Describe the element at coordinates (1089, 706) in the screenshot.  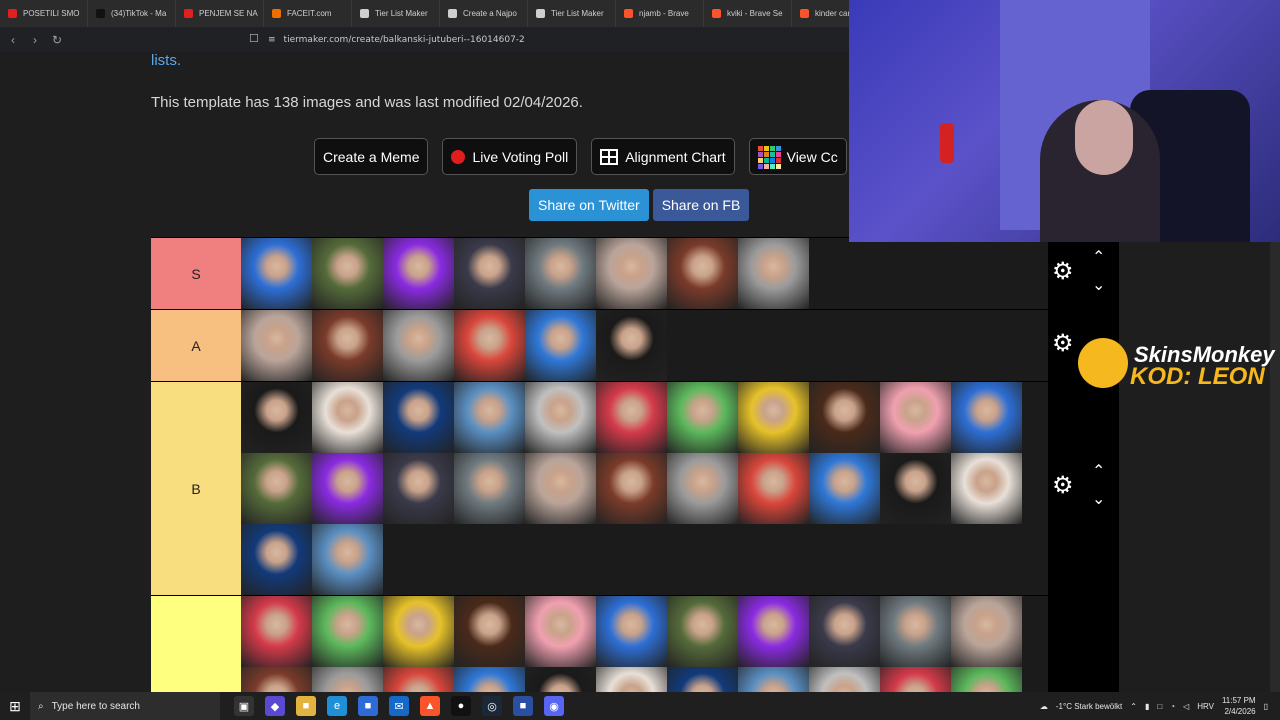
I see `weather-text: -1°C Stark bewölkt` at that location.